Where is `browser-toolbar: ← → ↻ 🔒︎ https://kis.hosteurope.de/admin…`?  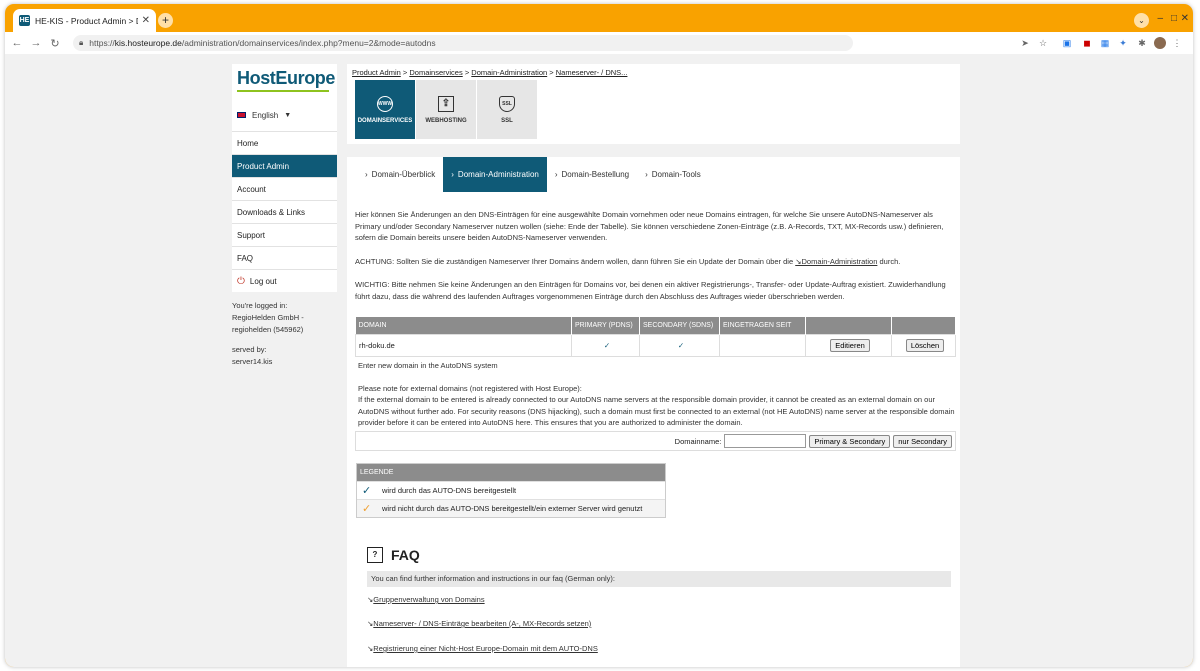 browser-toolbar: ← → ↻ 🔒︎ https://kis.hosteurope.de/admin… is located at coordinates (599, 43).